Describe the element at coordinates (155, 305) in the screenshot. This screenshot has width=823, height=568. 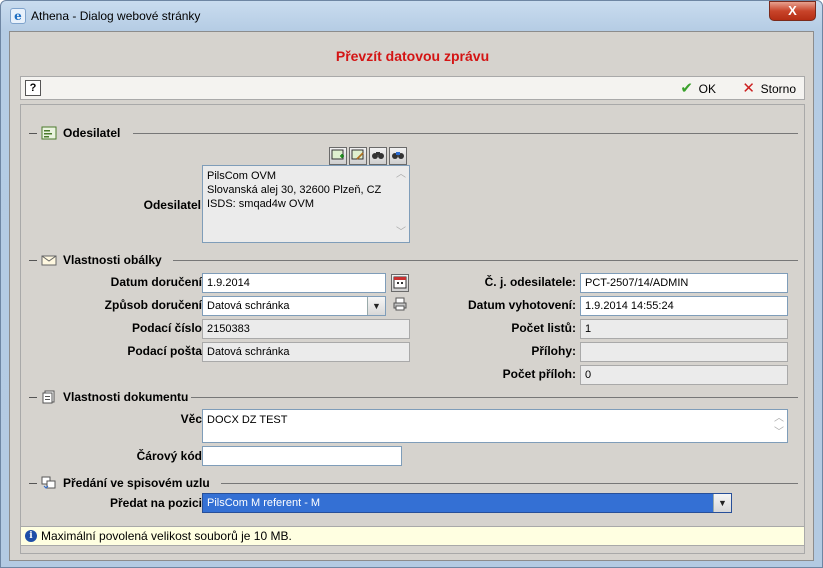
I see `zpusob-doruceni-label: Způsob doručení:` at that location.